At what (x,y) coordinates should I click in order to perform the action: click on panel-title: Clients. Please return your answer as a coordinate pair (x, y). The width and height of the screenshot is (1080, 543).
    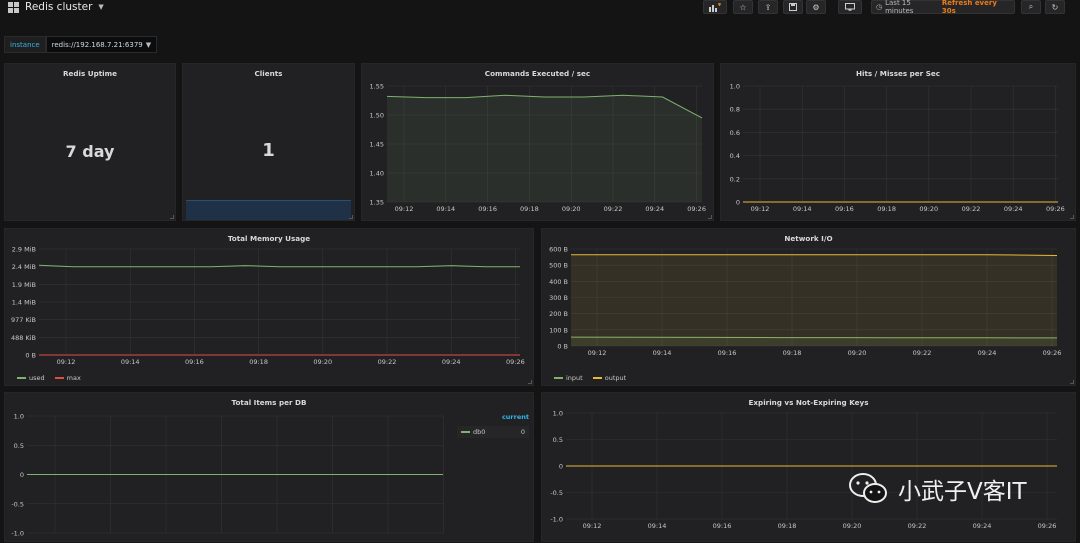
    Looking at the image, I should click on (268, 73).